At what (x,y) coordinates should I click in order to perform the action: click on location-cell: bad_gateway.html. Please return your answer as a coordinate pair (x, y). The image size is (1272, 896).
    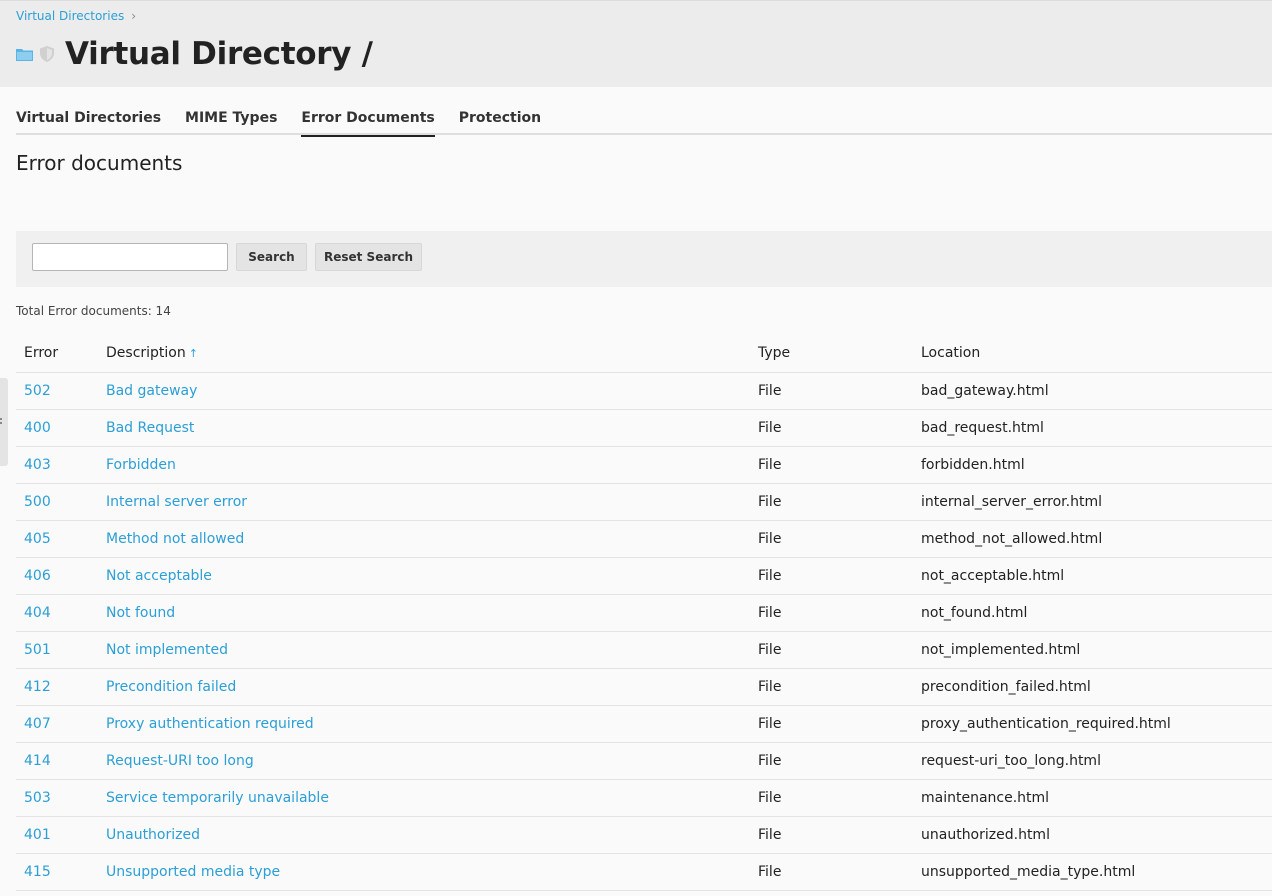
    Looking at the image, I should click on (1092, 391).